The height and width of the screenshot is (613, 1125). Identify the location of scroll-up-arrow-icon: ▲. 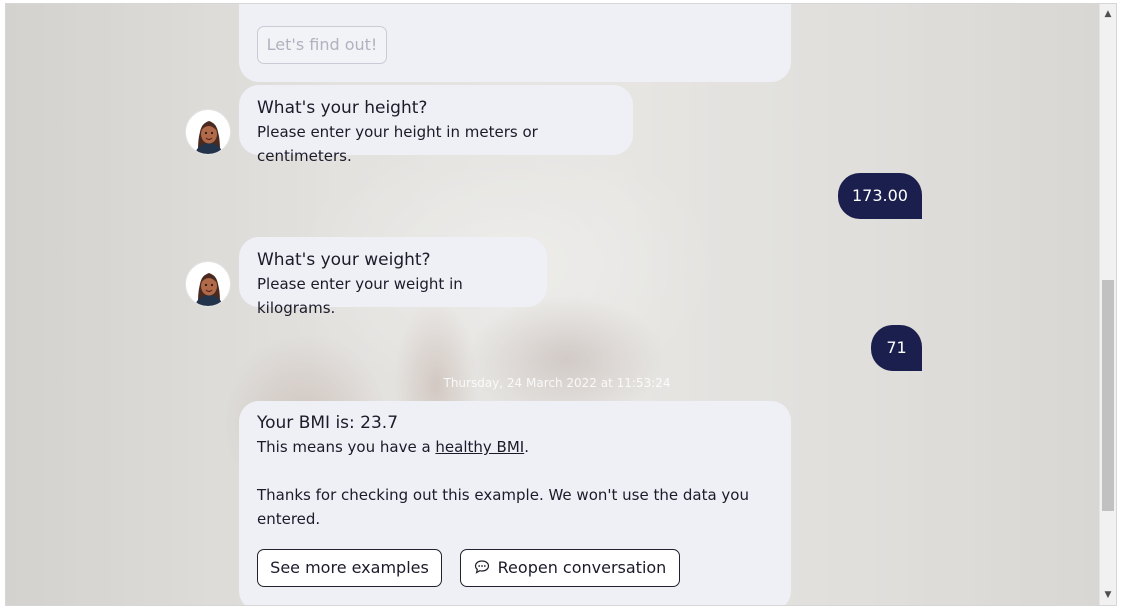
(1108, 14).